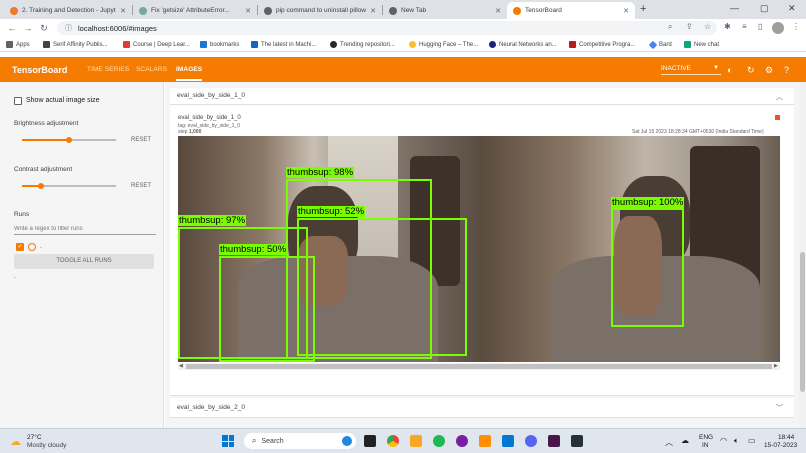  I want to click on page-vertical-scrollbar, so click(802, 255).